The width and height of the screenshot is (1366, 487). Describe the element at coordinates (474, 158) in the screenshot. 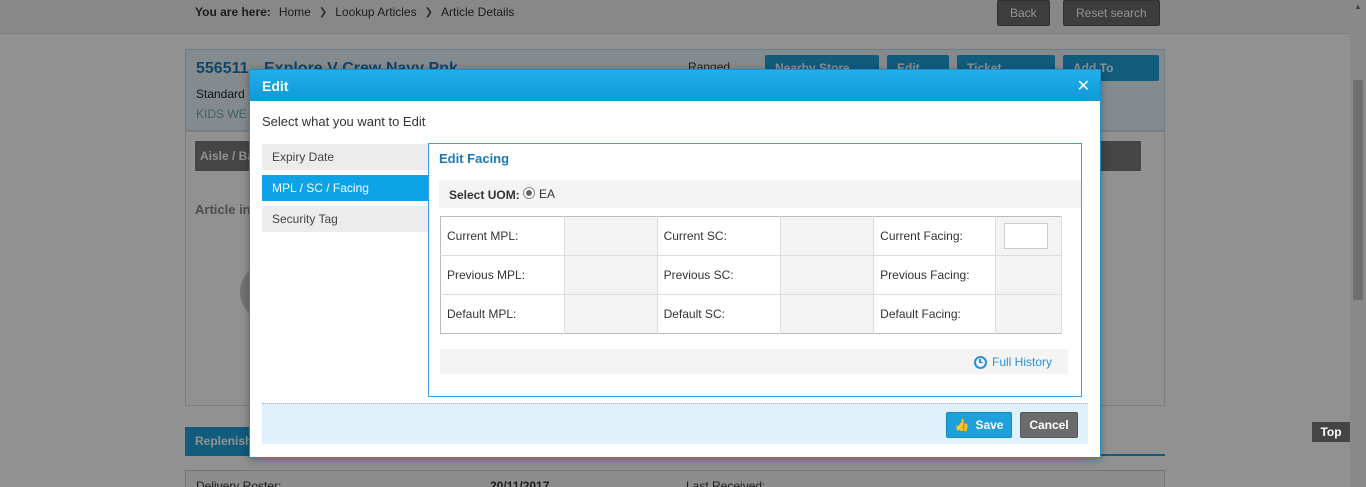

I see `edit-facing-title: Edit Facing` at that location.